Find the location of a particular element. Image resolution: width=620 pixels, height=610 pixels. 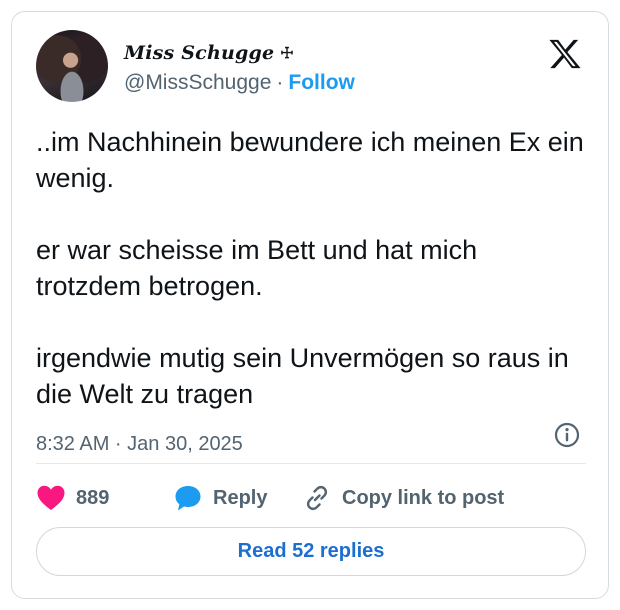

copy-link-button: Copy link to post is located at coordinates (403, 498).